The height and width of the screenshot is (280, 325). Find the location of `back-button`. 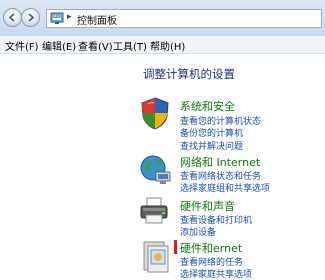

back-button is located at coordinates (12, 17).